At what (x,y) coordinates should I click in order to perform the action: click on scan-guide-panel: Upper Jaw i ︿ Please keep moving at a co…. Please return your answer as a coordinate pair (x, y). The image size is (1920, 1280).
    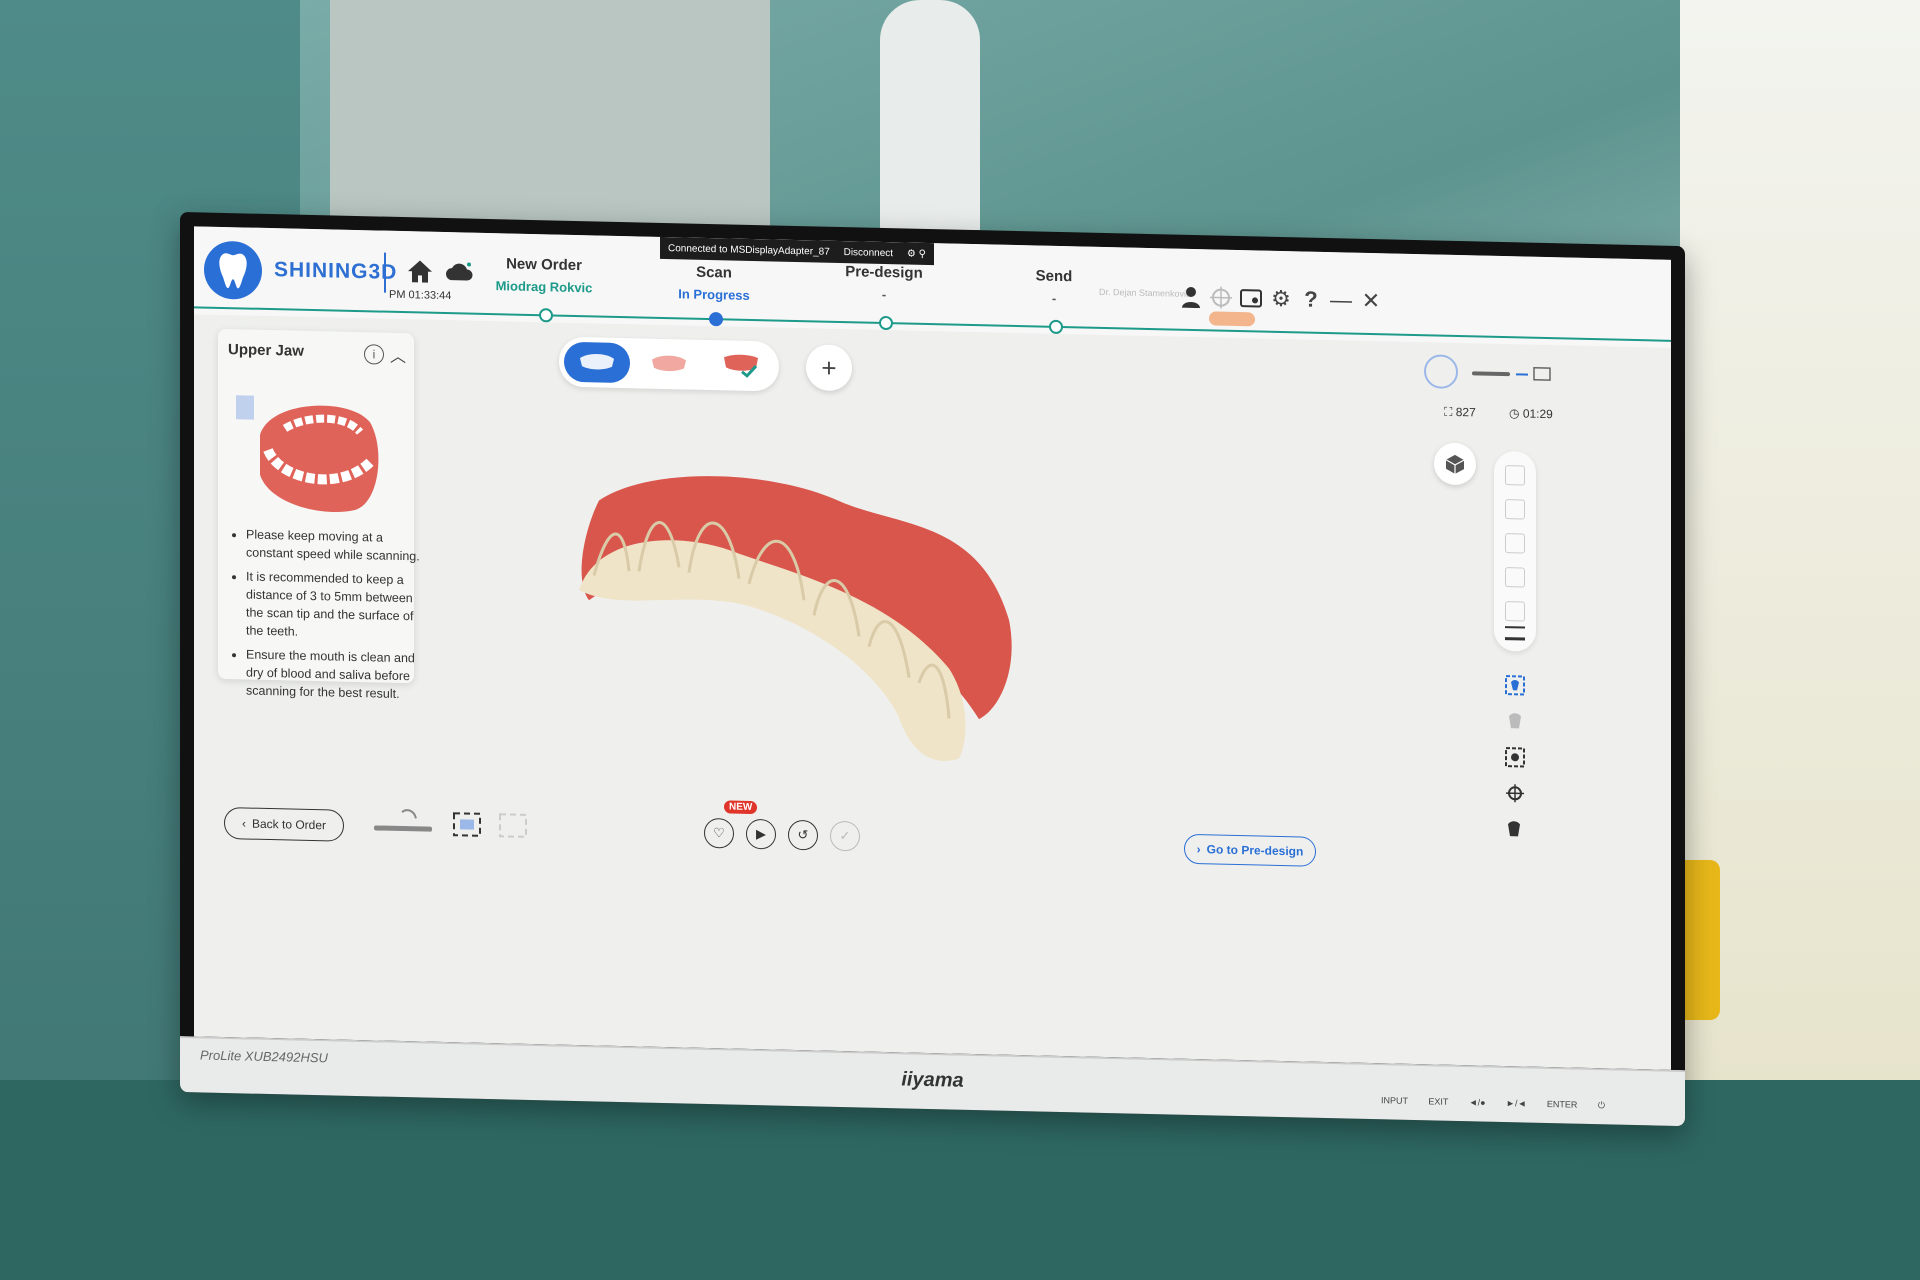
    Looking at the image, I should click on (319, 514).